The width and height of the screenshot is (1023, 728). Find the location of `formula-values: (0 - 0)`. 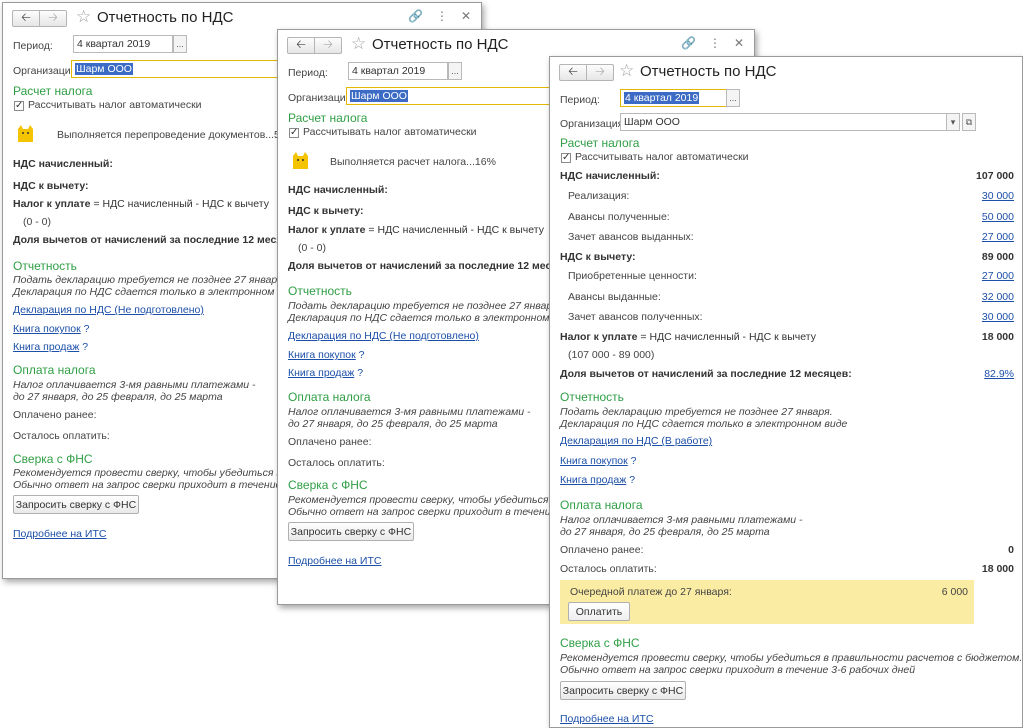

formula-values: (0 - 0) is located at coordinates (312, 248).